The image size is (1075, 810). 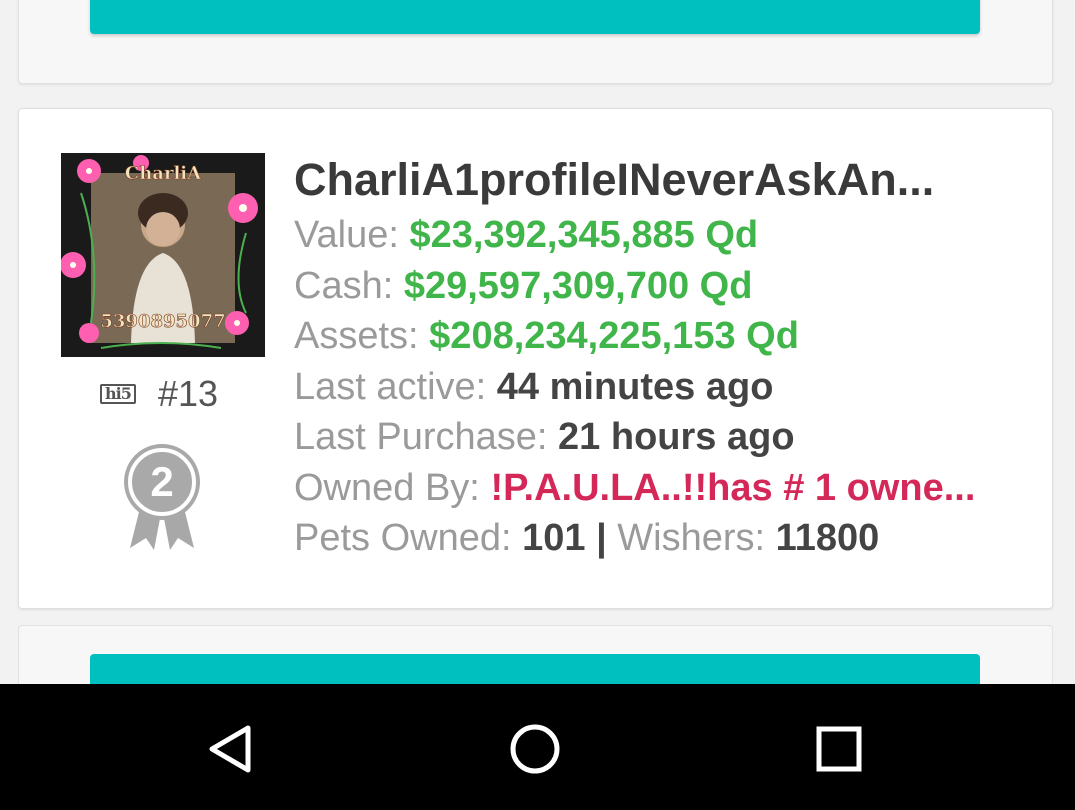 I want to click on assets-label: Assets:, so click(x=356, y=336).